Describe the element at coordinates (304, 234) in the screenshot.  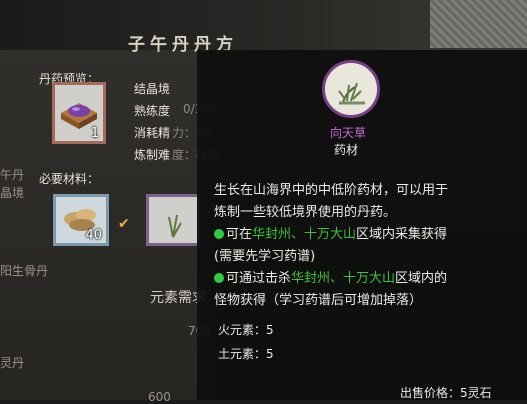
I see `source1-place: 华封州、十万大山` at that location.